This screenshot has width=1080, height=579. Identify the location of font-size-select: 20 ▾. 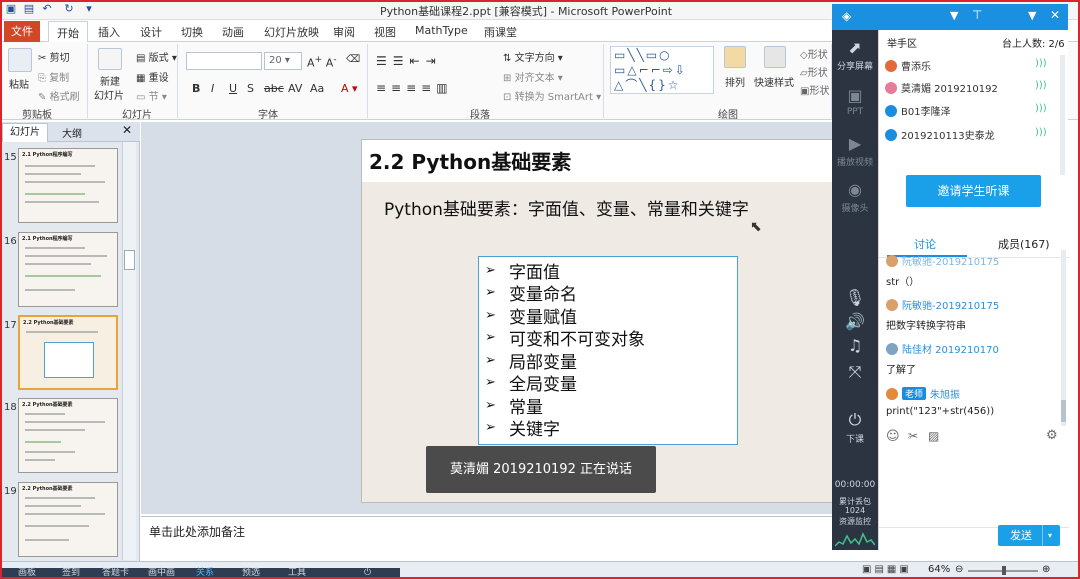
(283, 61).